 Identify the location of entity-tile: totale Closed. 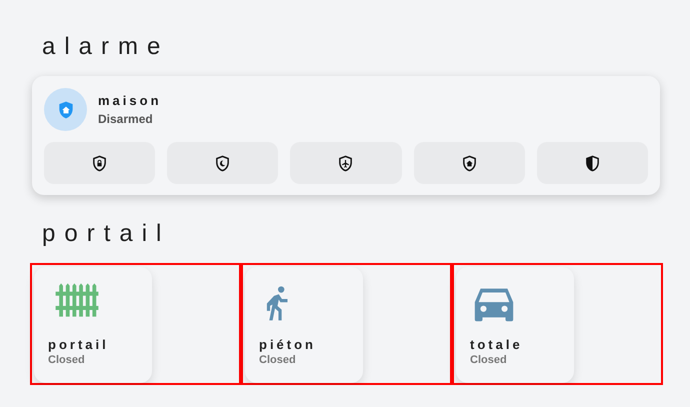
(515, 325).